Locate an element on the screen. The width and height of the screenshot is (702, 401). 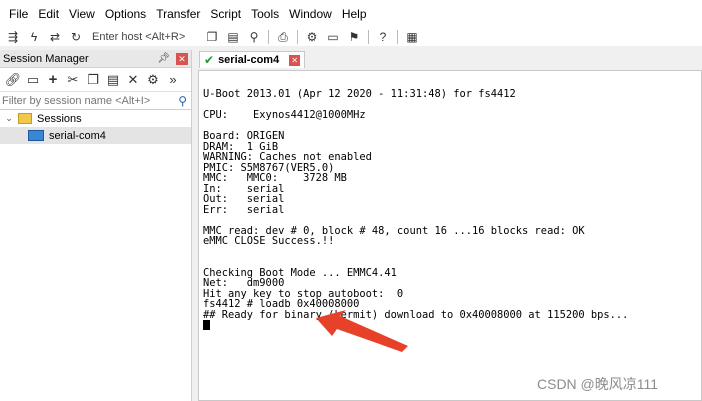
terminal-line: fs4412 # loadb 0x40008000 is located at coordinates (281, 304).